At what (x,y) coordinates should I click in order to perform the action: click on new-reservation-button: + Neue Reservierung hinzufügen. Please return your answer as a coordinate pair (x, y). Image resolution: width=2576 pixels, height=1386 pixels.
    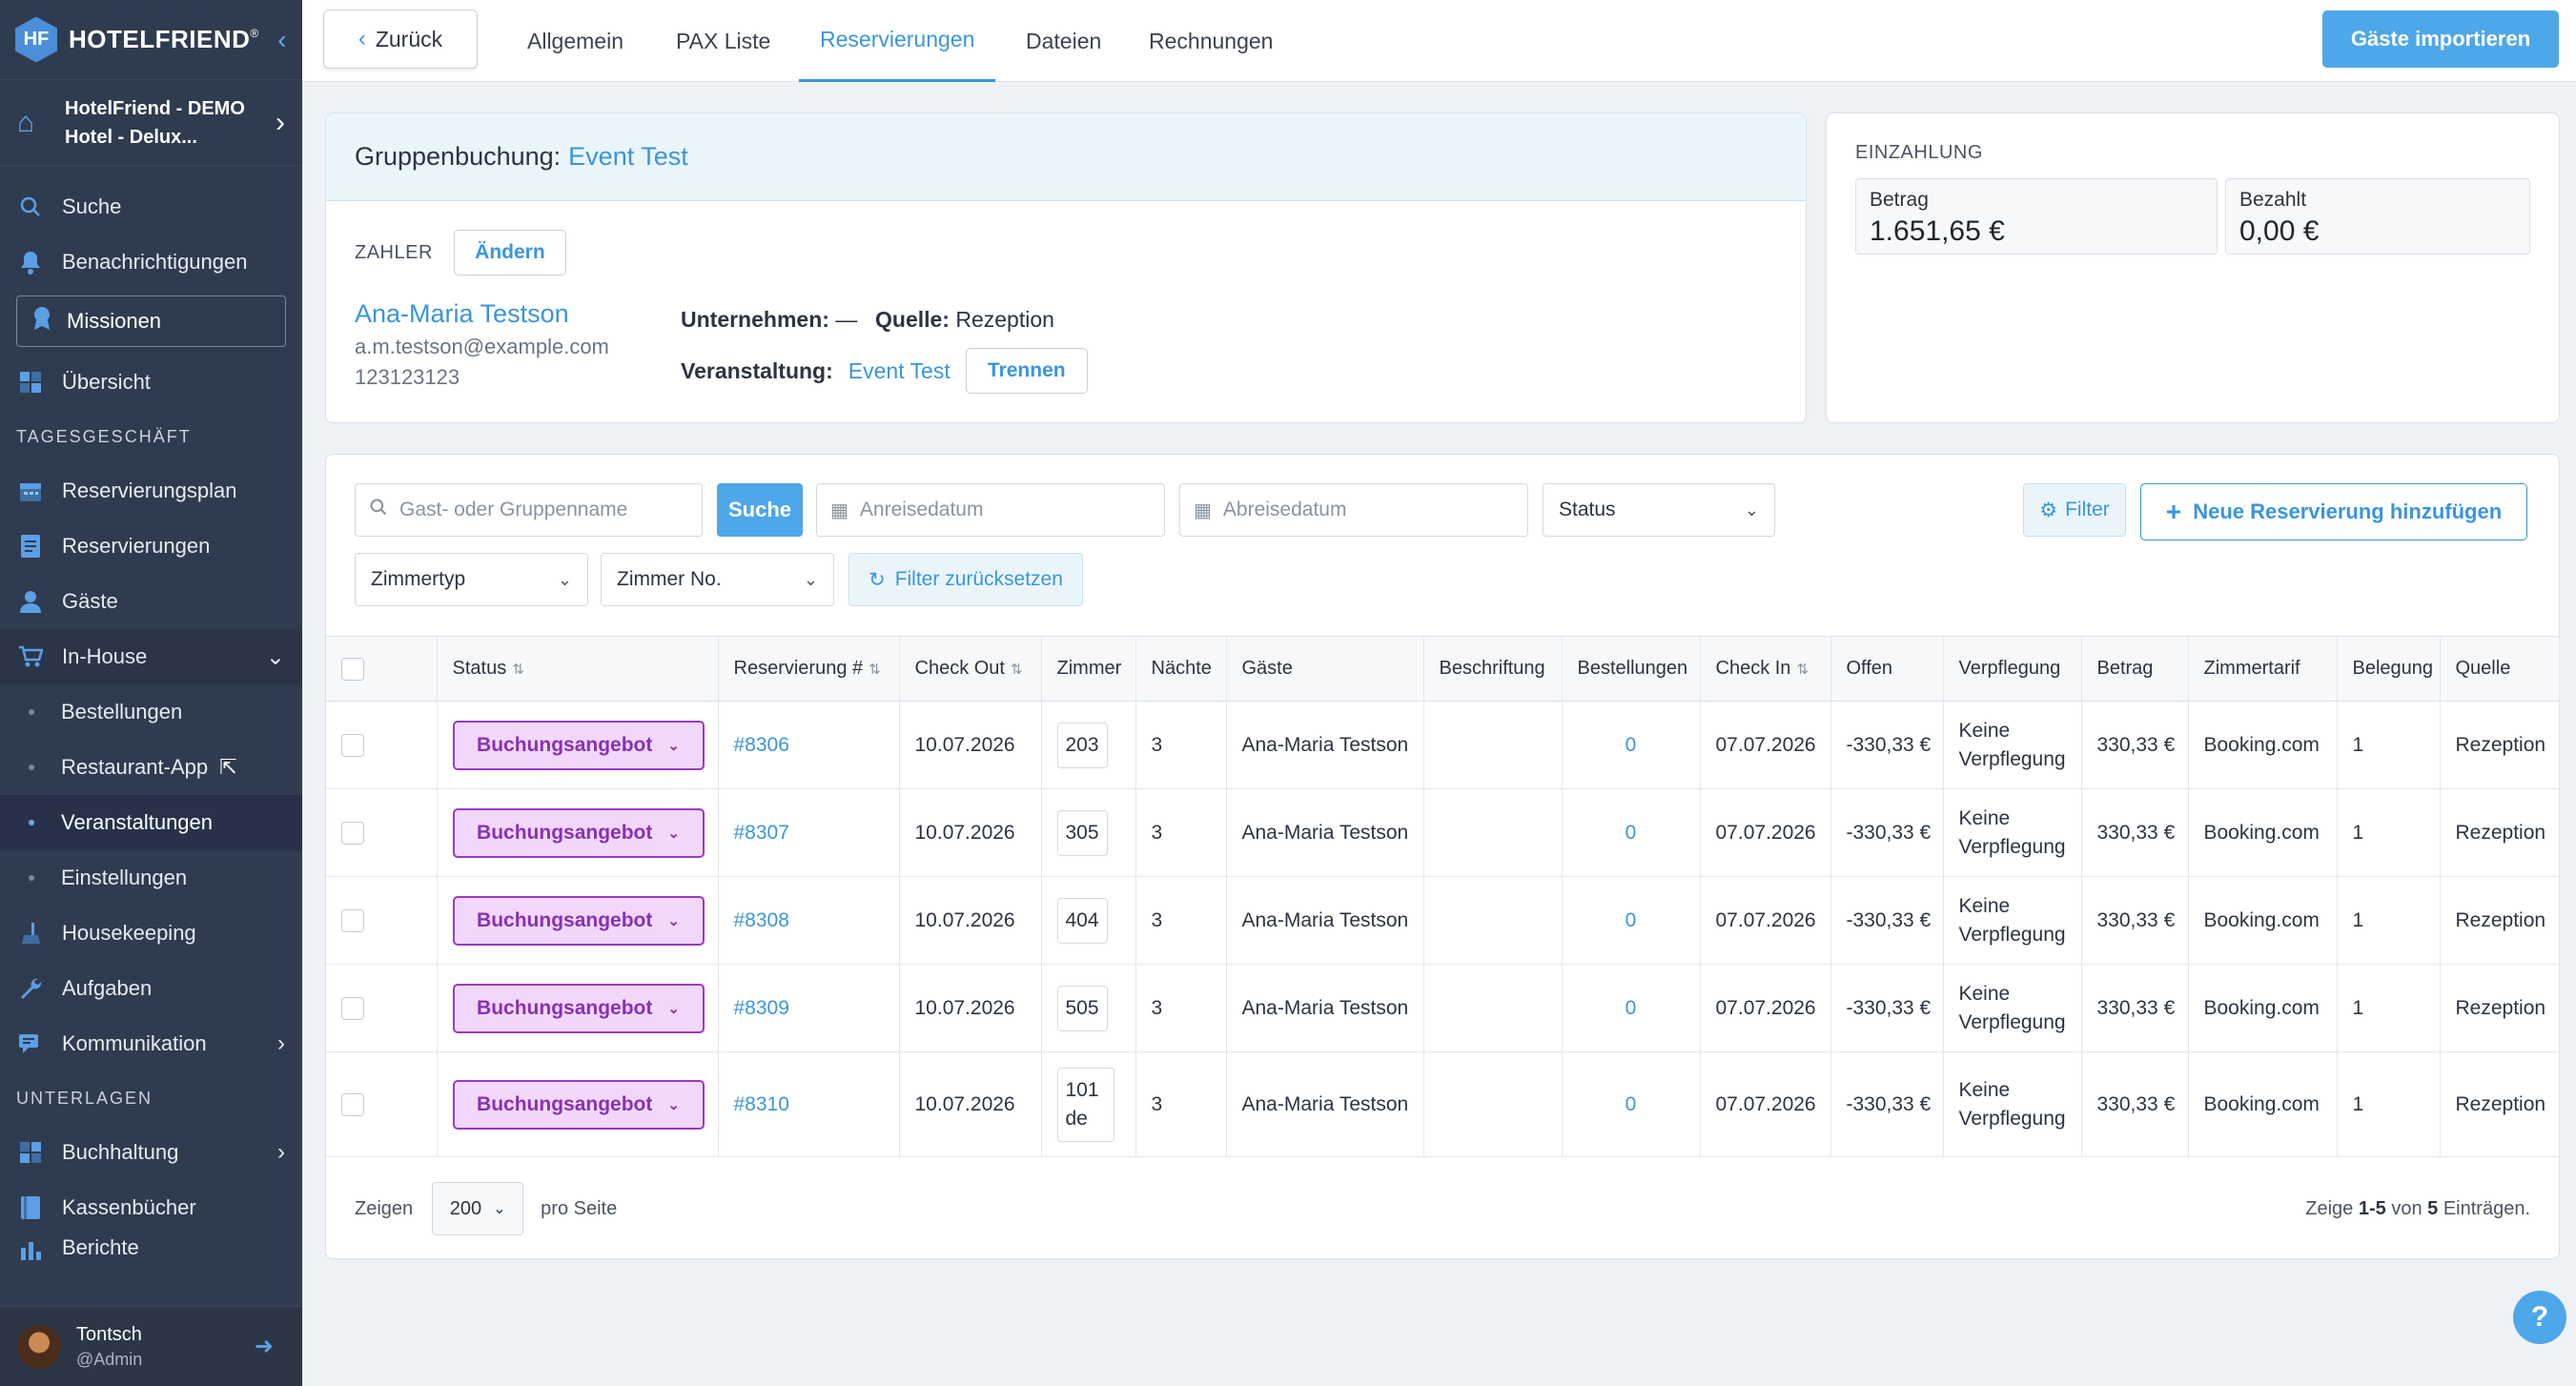
    Looking at the image, I should click on (2333, 511).